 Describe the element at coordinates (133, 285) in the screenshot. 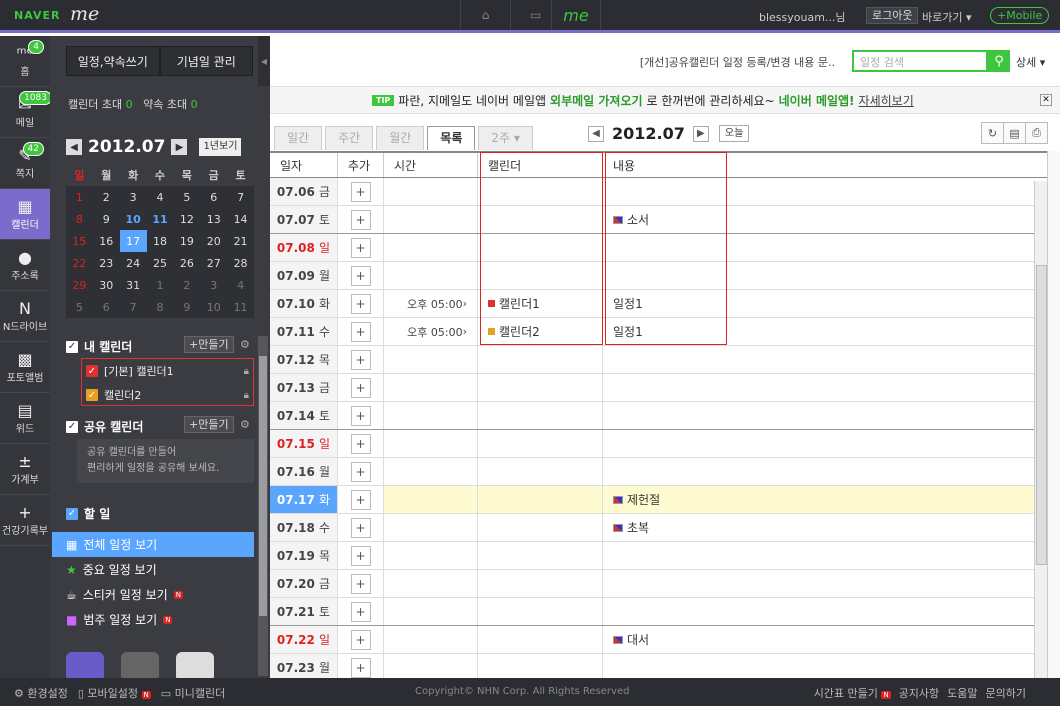

I see `mini-calendar-day: 31` at that location.